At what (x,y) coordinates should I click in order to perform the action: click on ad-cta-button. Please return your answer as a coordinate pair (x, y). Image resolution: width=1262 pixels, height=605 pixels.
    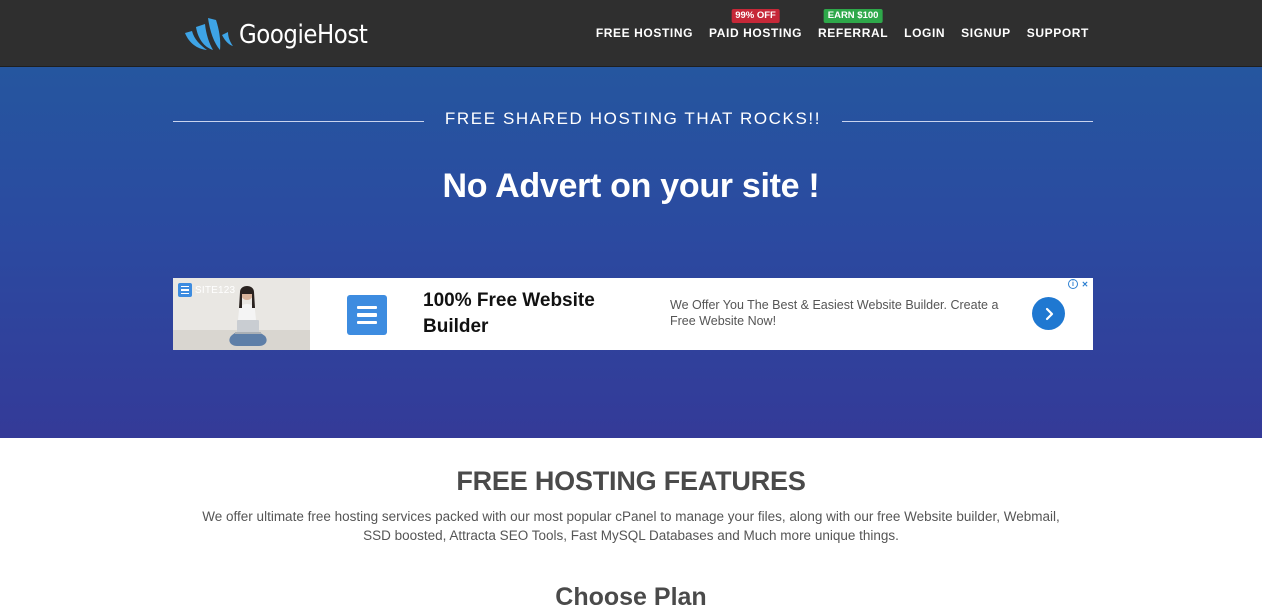
    Looking at the image, I should click on (1048, 313).